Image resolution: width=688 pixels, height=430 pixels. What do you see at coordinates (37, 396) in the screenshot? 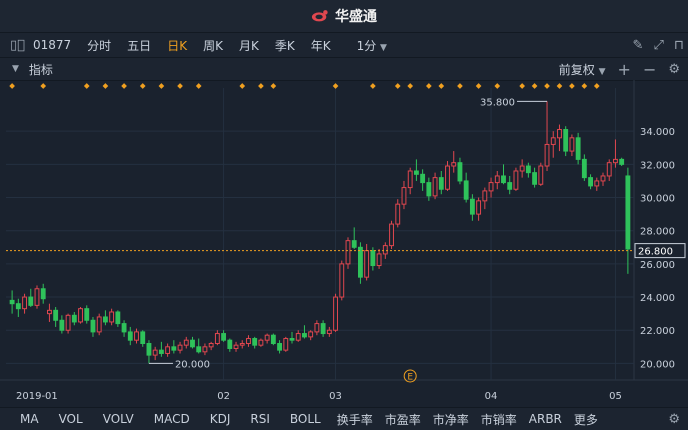
I see `x-tick-label: 2019-01` at bounding box center [37, 396].